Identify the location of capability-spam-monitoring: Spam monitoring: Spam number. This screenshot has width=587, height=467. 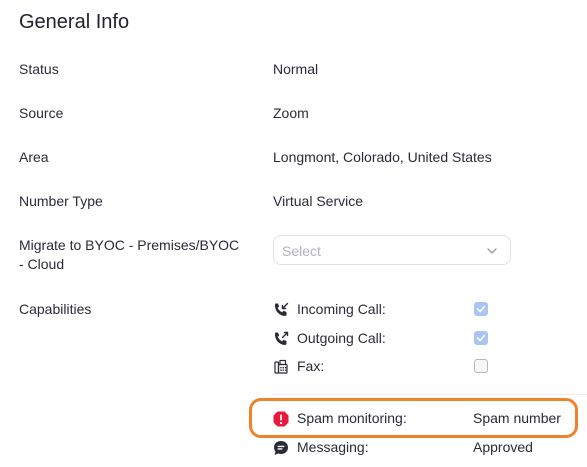
(427, 420).